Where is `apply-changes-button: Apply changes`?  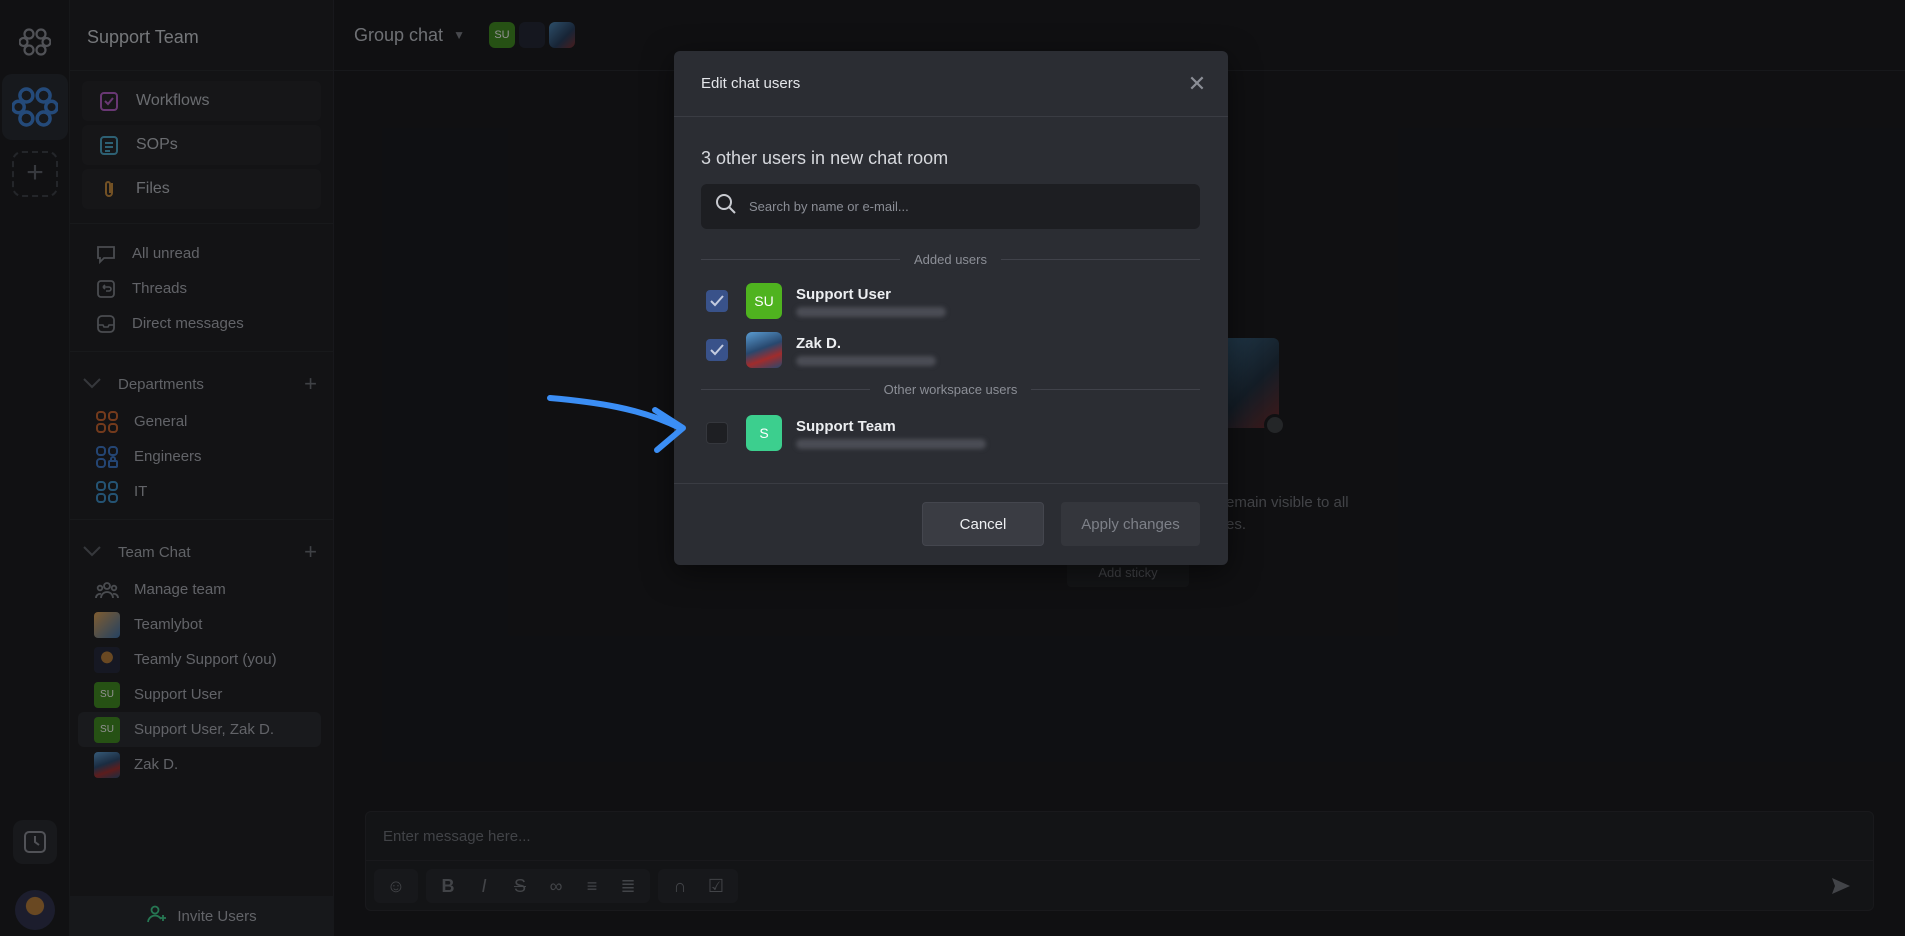 apply-changes-button: Apply changes is located at coordinates (1130, 524).